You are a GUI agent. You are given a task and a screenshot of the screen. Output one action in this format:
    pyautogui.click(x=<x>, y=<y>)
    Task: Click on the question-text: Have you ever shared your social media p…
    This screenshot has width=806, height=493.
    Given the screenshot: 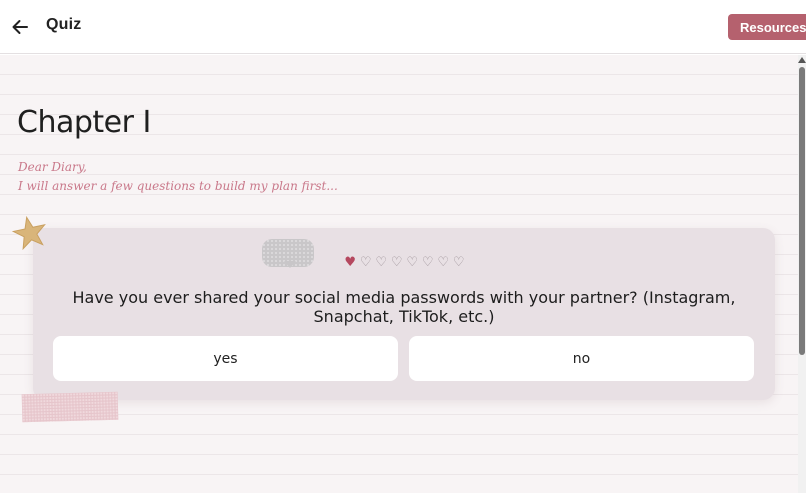 What is the action you would take?
    pyautogui.click(x=404, y=307)
    